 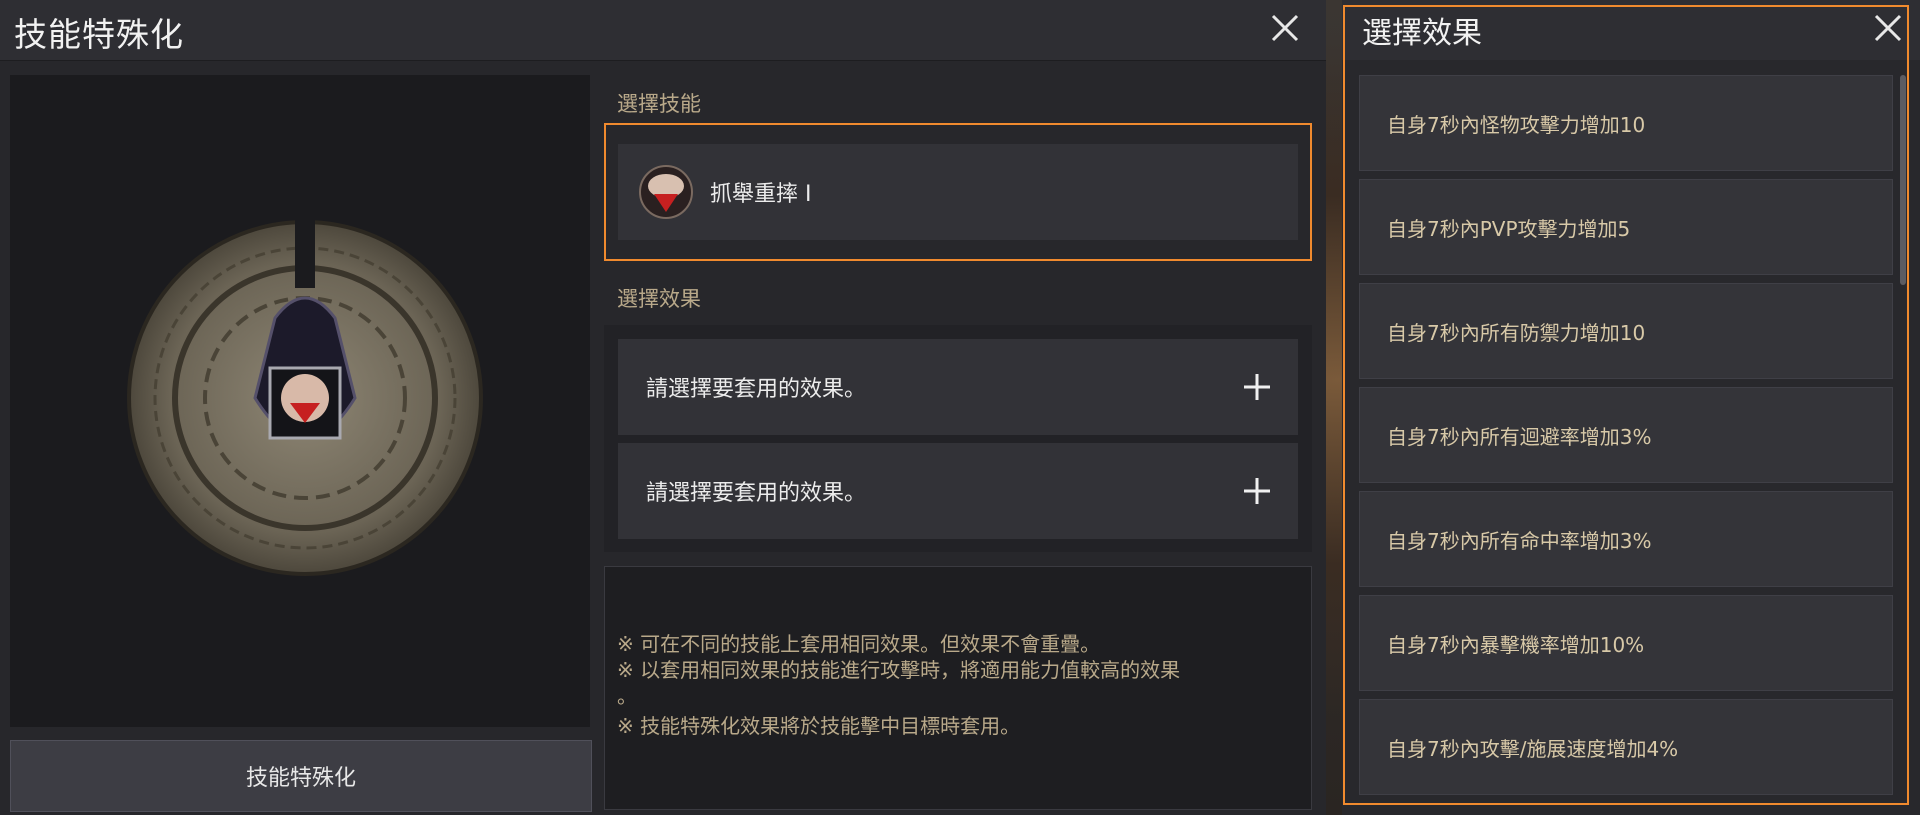 I want to click on effect-option-label: 自身7秒內怪物攻擊力增加10, so click(x=1516, y=124).